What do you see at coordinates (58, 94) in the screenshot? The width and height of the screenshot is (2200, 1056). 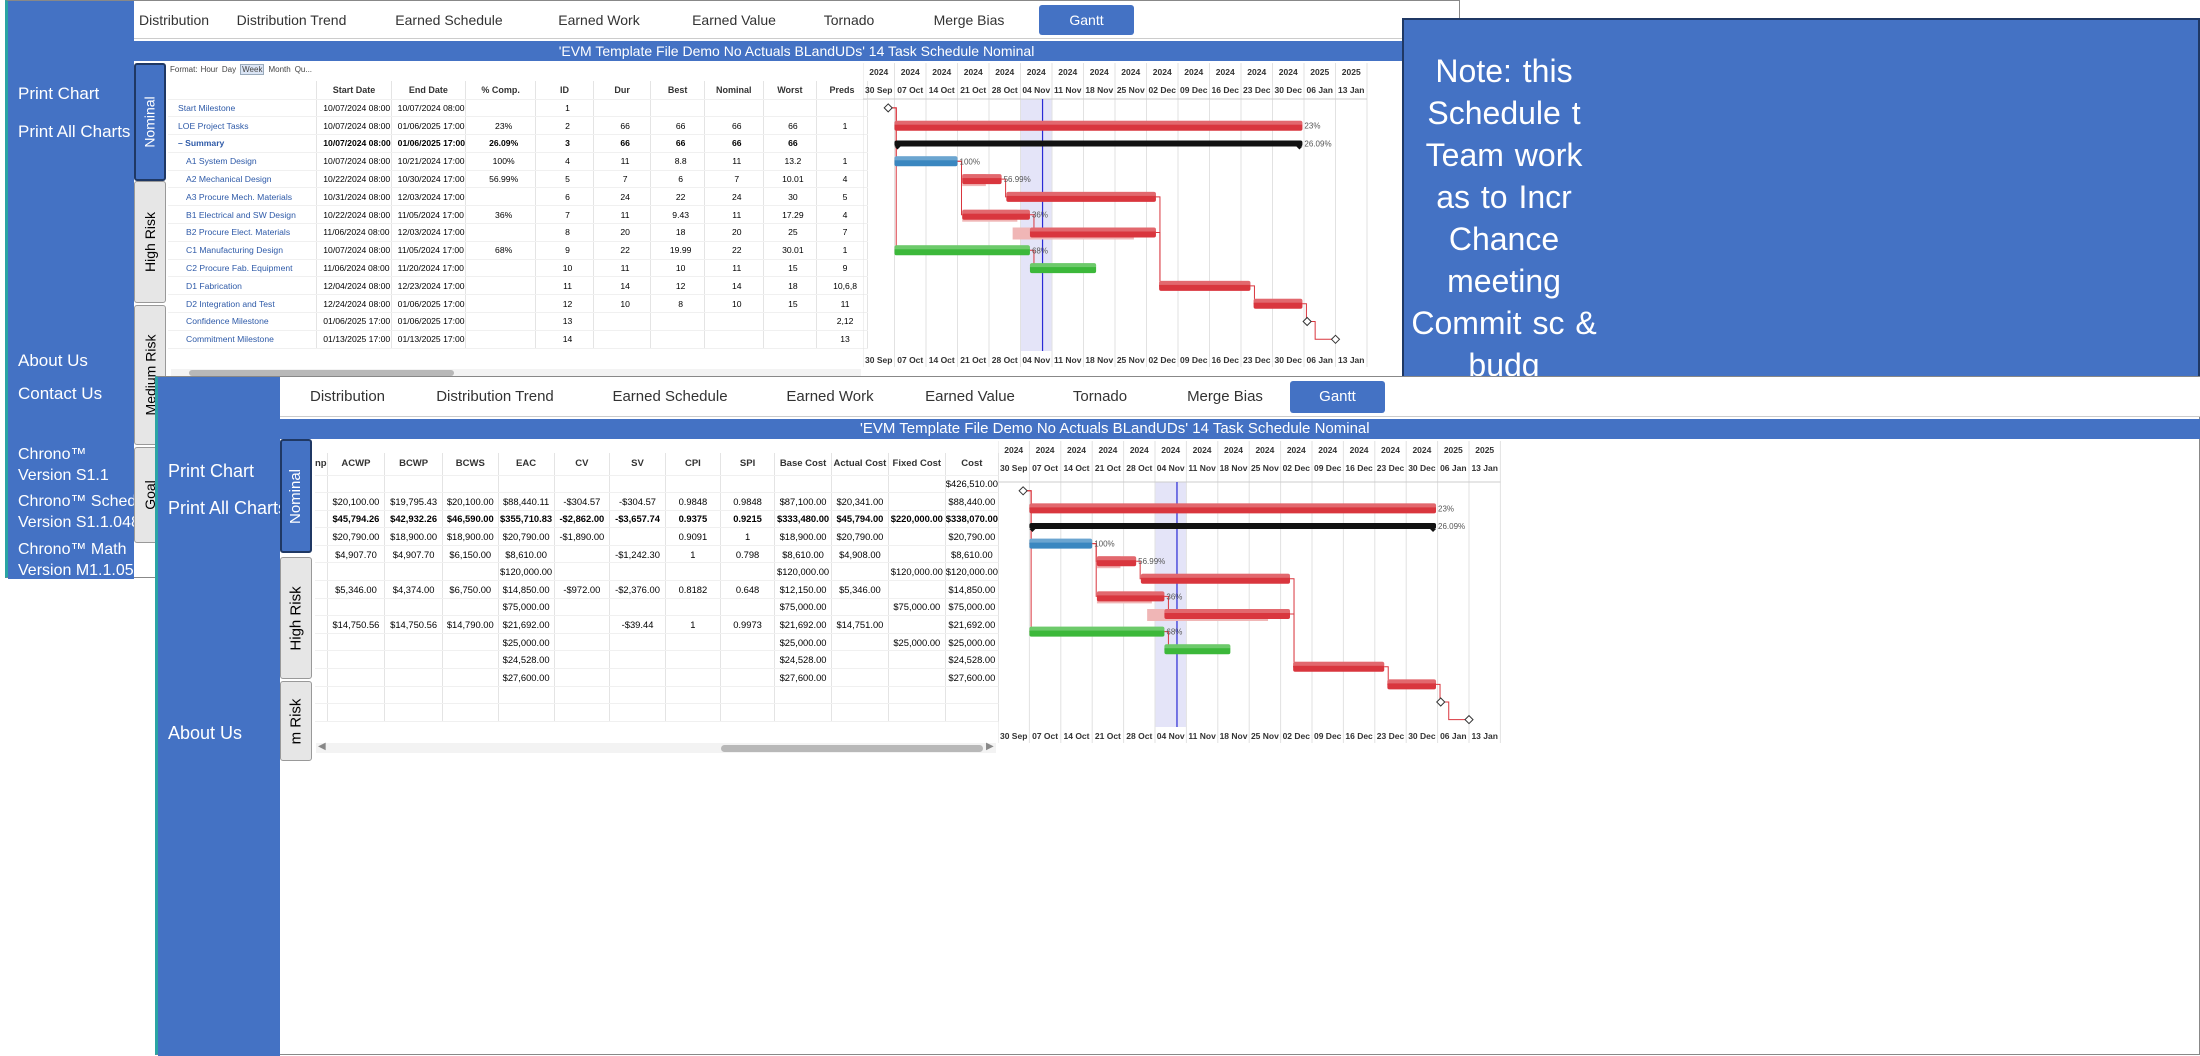 I see `back-print-chart-link: Print Chart` at bounding box center [58, 94].